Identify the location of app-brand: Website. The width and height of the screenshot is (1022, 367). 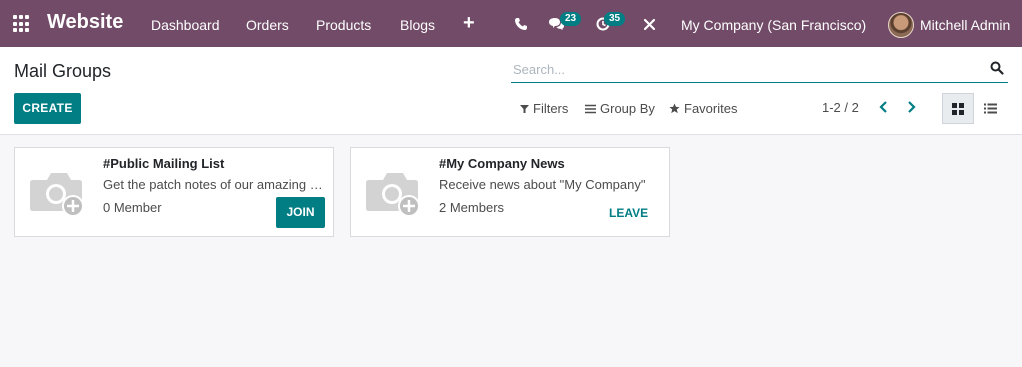
(85, 22).